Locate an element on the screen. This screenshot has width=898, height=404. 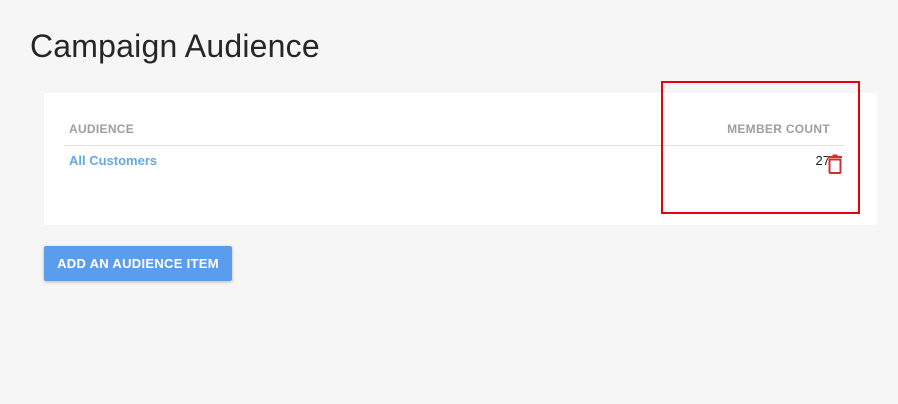
page-title: Campaign Audience is located at coordinates (175, 46).